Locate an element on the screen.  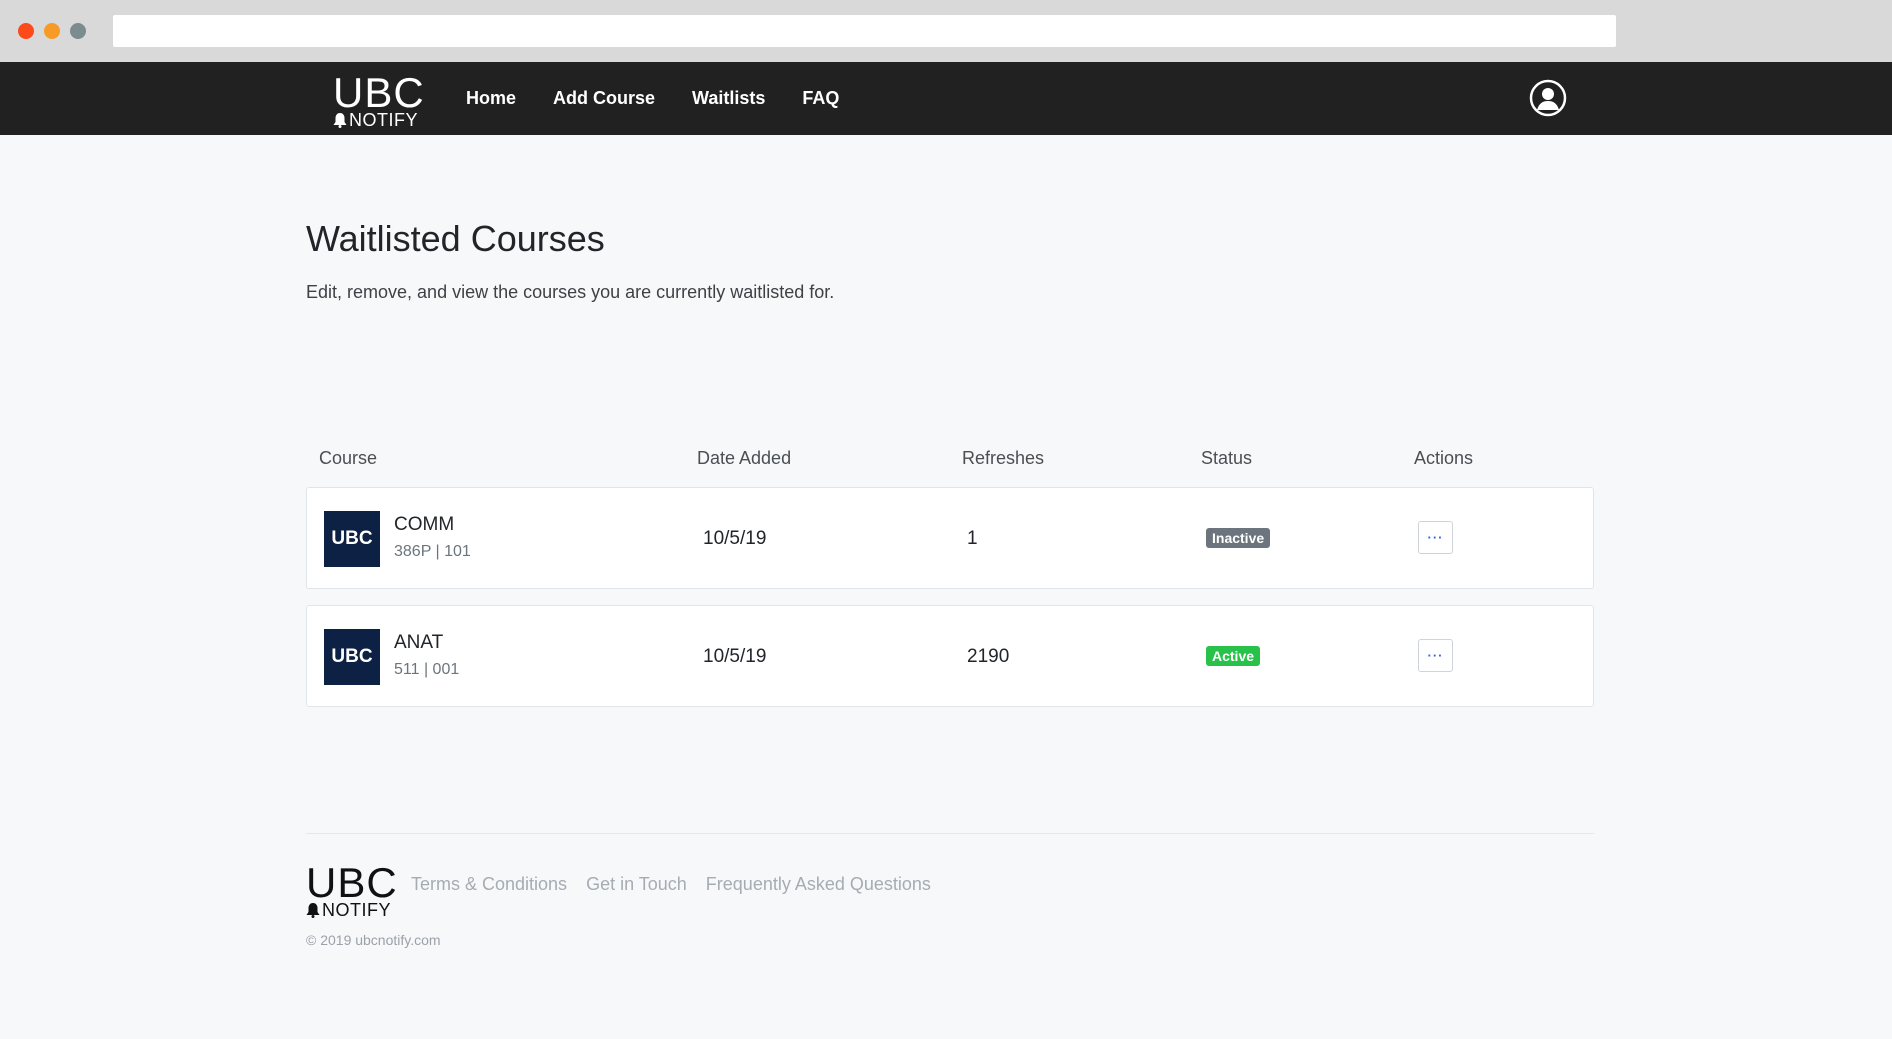
window-minimize-button is located at coordinates (52, 31).